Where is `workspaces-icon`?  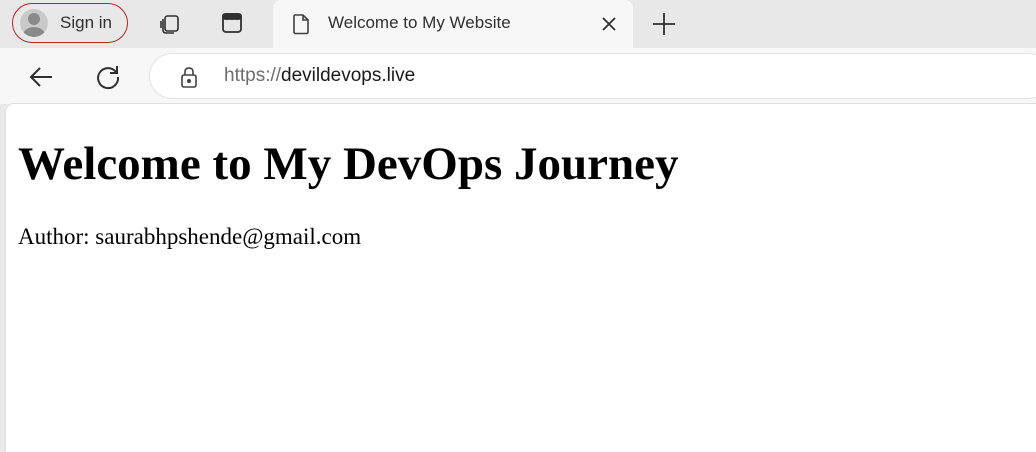
workspaces-icon is located at coordinates (170, 23).